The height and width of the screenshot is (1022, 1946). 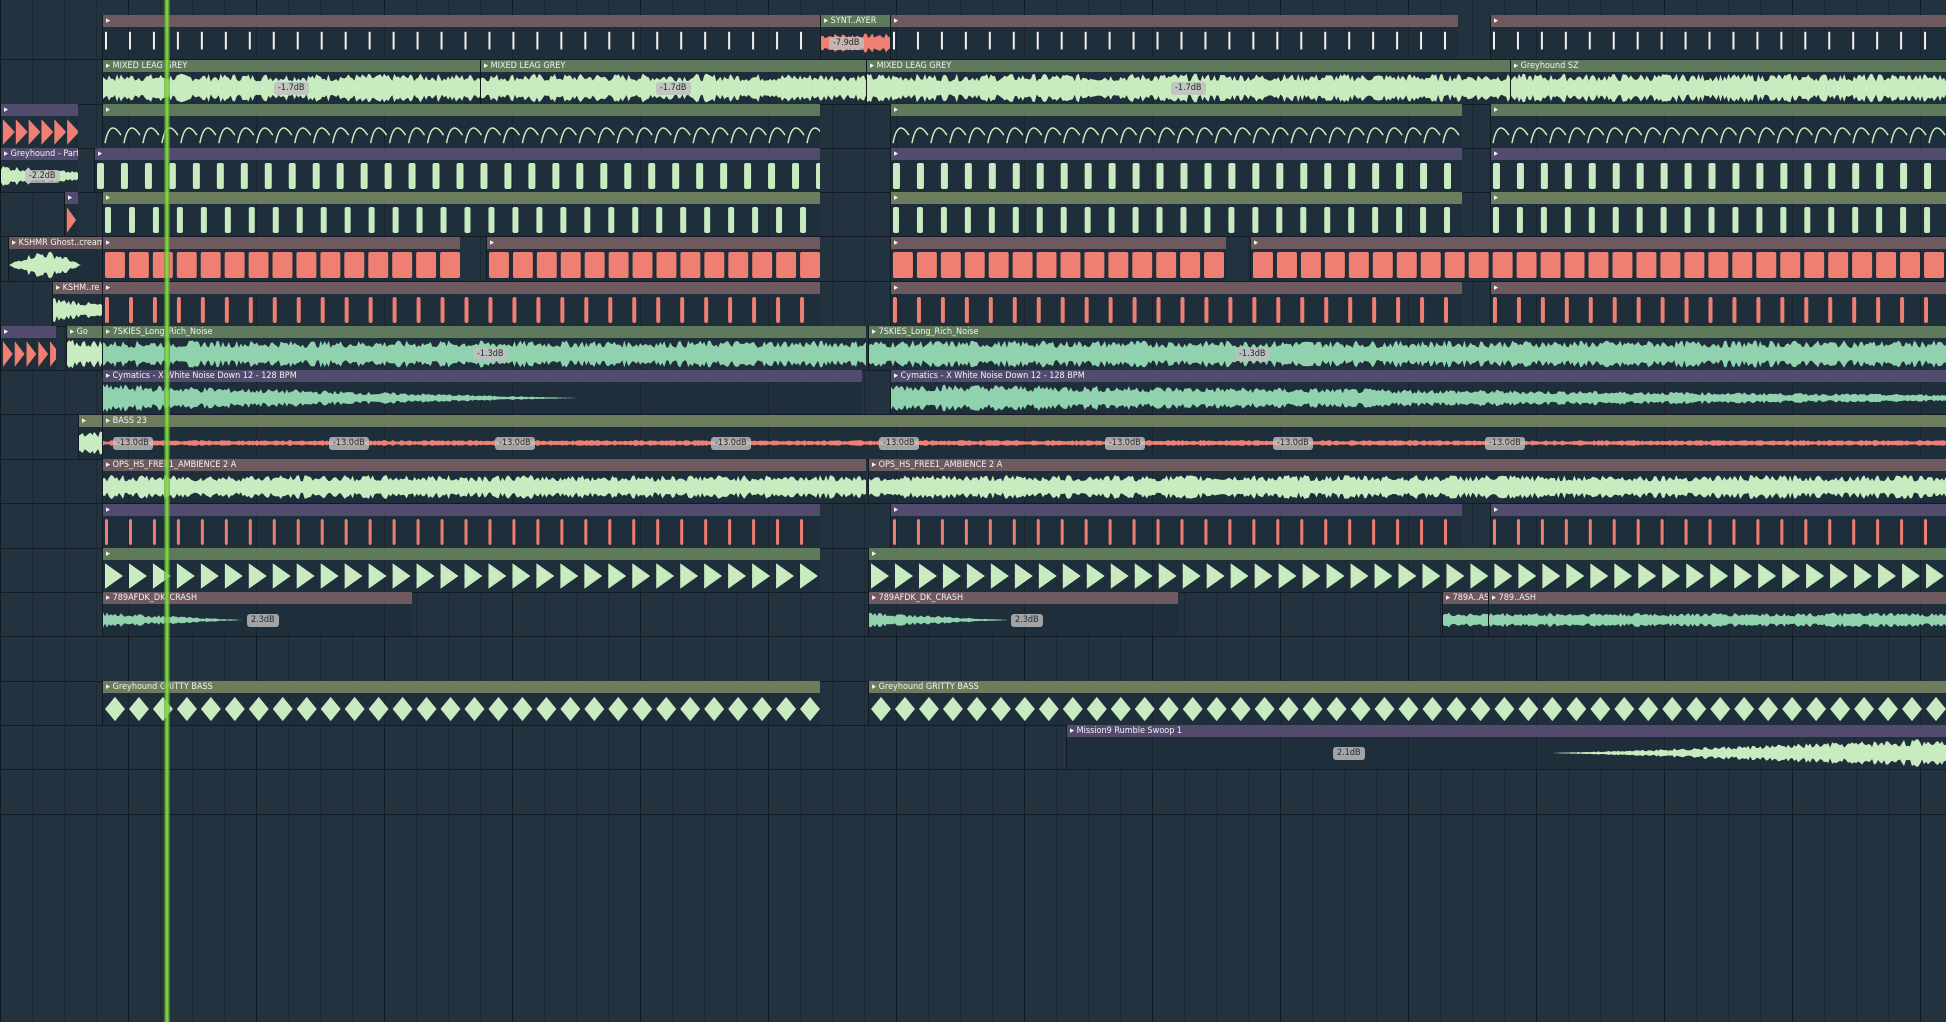 I want to click on clip-name: ▸ KSHM..re 08, so click(x=77, y=288).